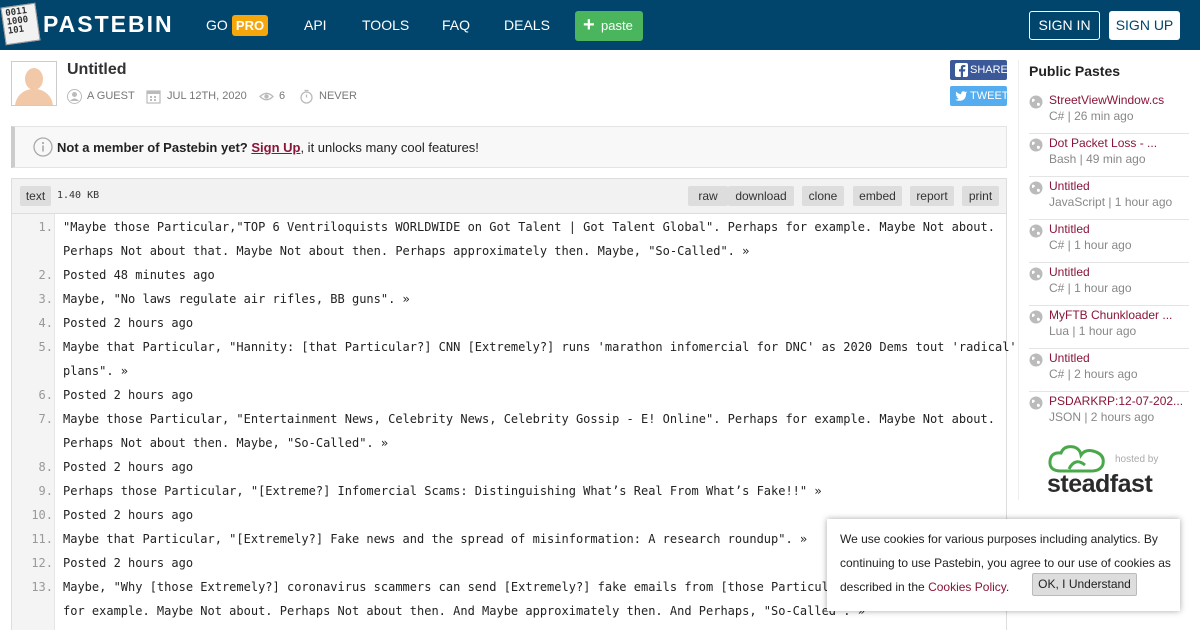 This screenshot has width=1200, height=630. What do you see at coordinates (385, 25) in the screenshot?
I see `nav-tools: TOOLS` at bounding box center [385, 25].